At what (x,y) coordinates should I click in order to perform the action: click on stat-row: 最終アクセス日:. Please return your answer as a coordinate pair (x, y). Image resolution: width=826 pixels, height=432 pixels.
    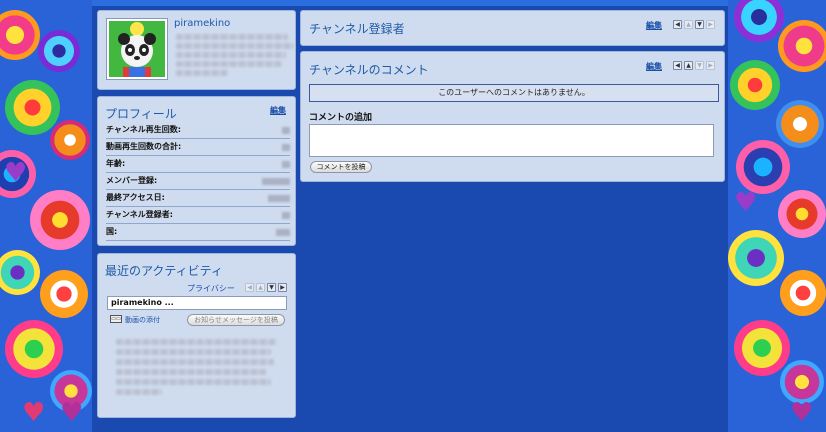
    Looking at the image, I should click on (198, 198).